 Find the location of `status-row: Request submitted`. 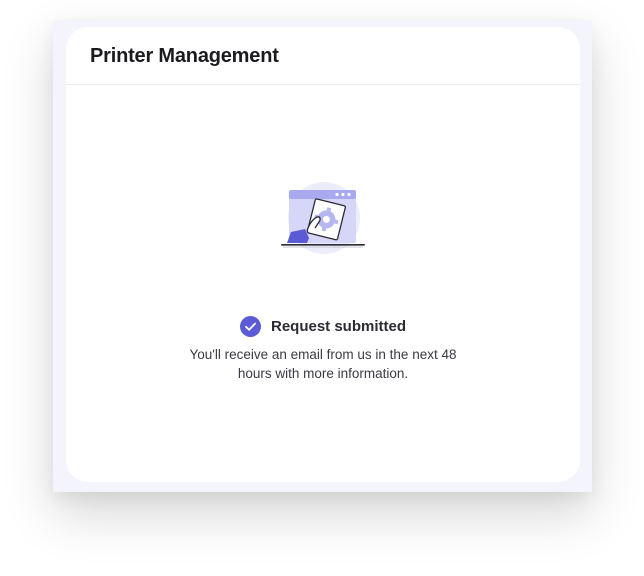

status-row: Request submitted is located at coordinates (323, 326).